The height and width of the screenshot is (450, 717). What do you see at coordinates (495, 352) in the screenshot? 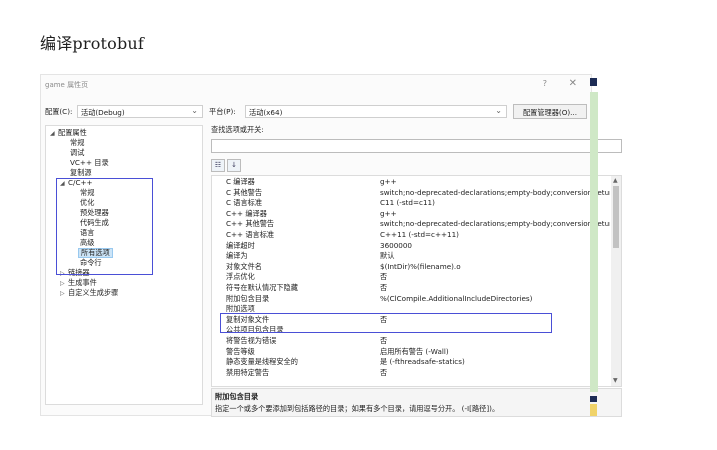
I see `property-value: 启用所有警告 (-Wall)` at bounding box center [495, 352].